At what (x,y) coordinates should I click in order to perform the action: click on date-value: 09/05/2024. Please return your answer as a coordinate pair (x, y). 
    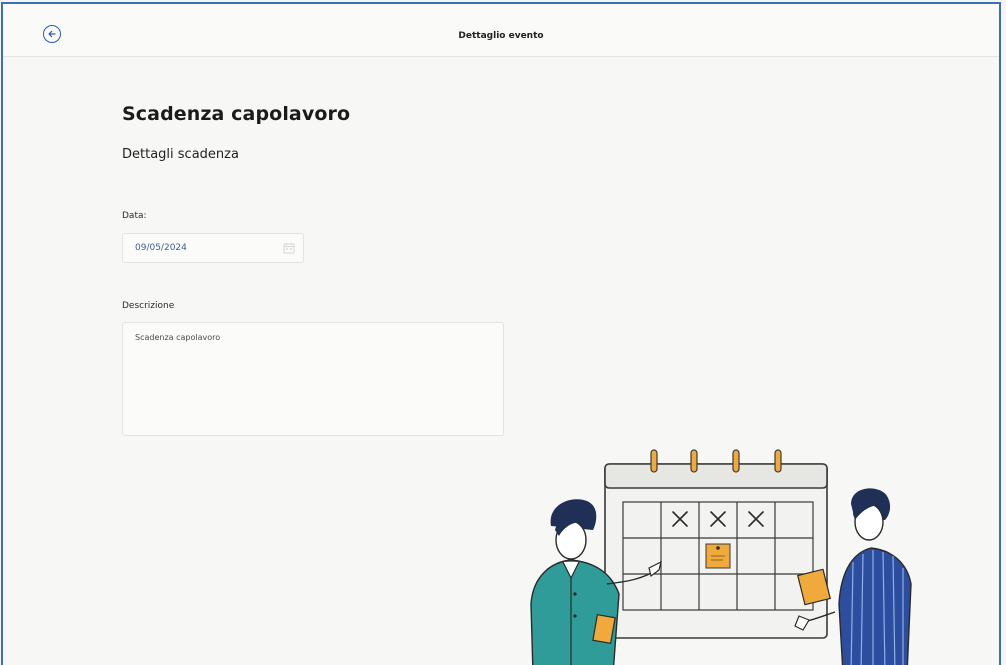
    Looking at the image, I should click on (161, 248).